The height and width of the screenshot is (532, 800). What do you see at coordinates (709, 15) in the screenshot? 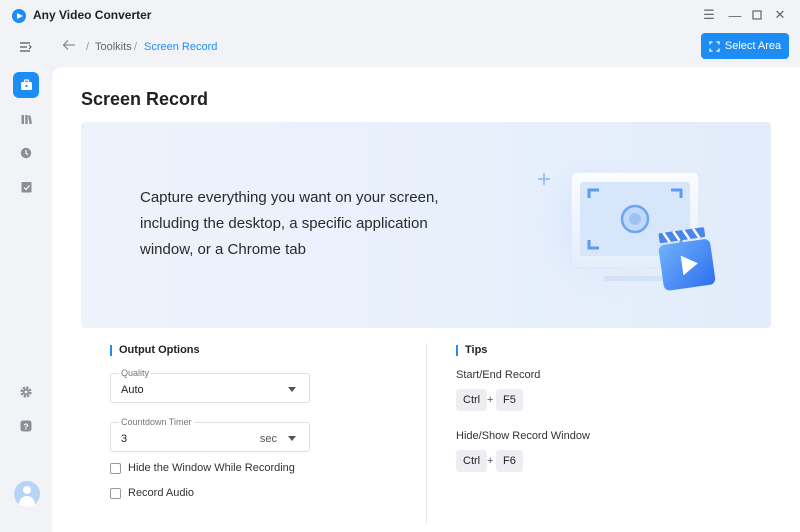
I see `menu-icon: ☰` at bounding box center [709, 15].